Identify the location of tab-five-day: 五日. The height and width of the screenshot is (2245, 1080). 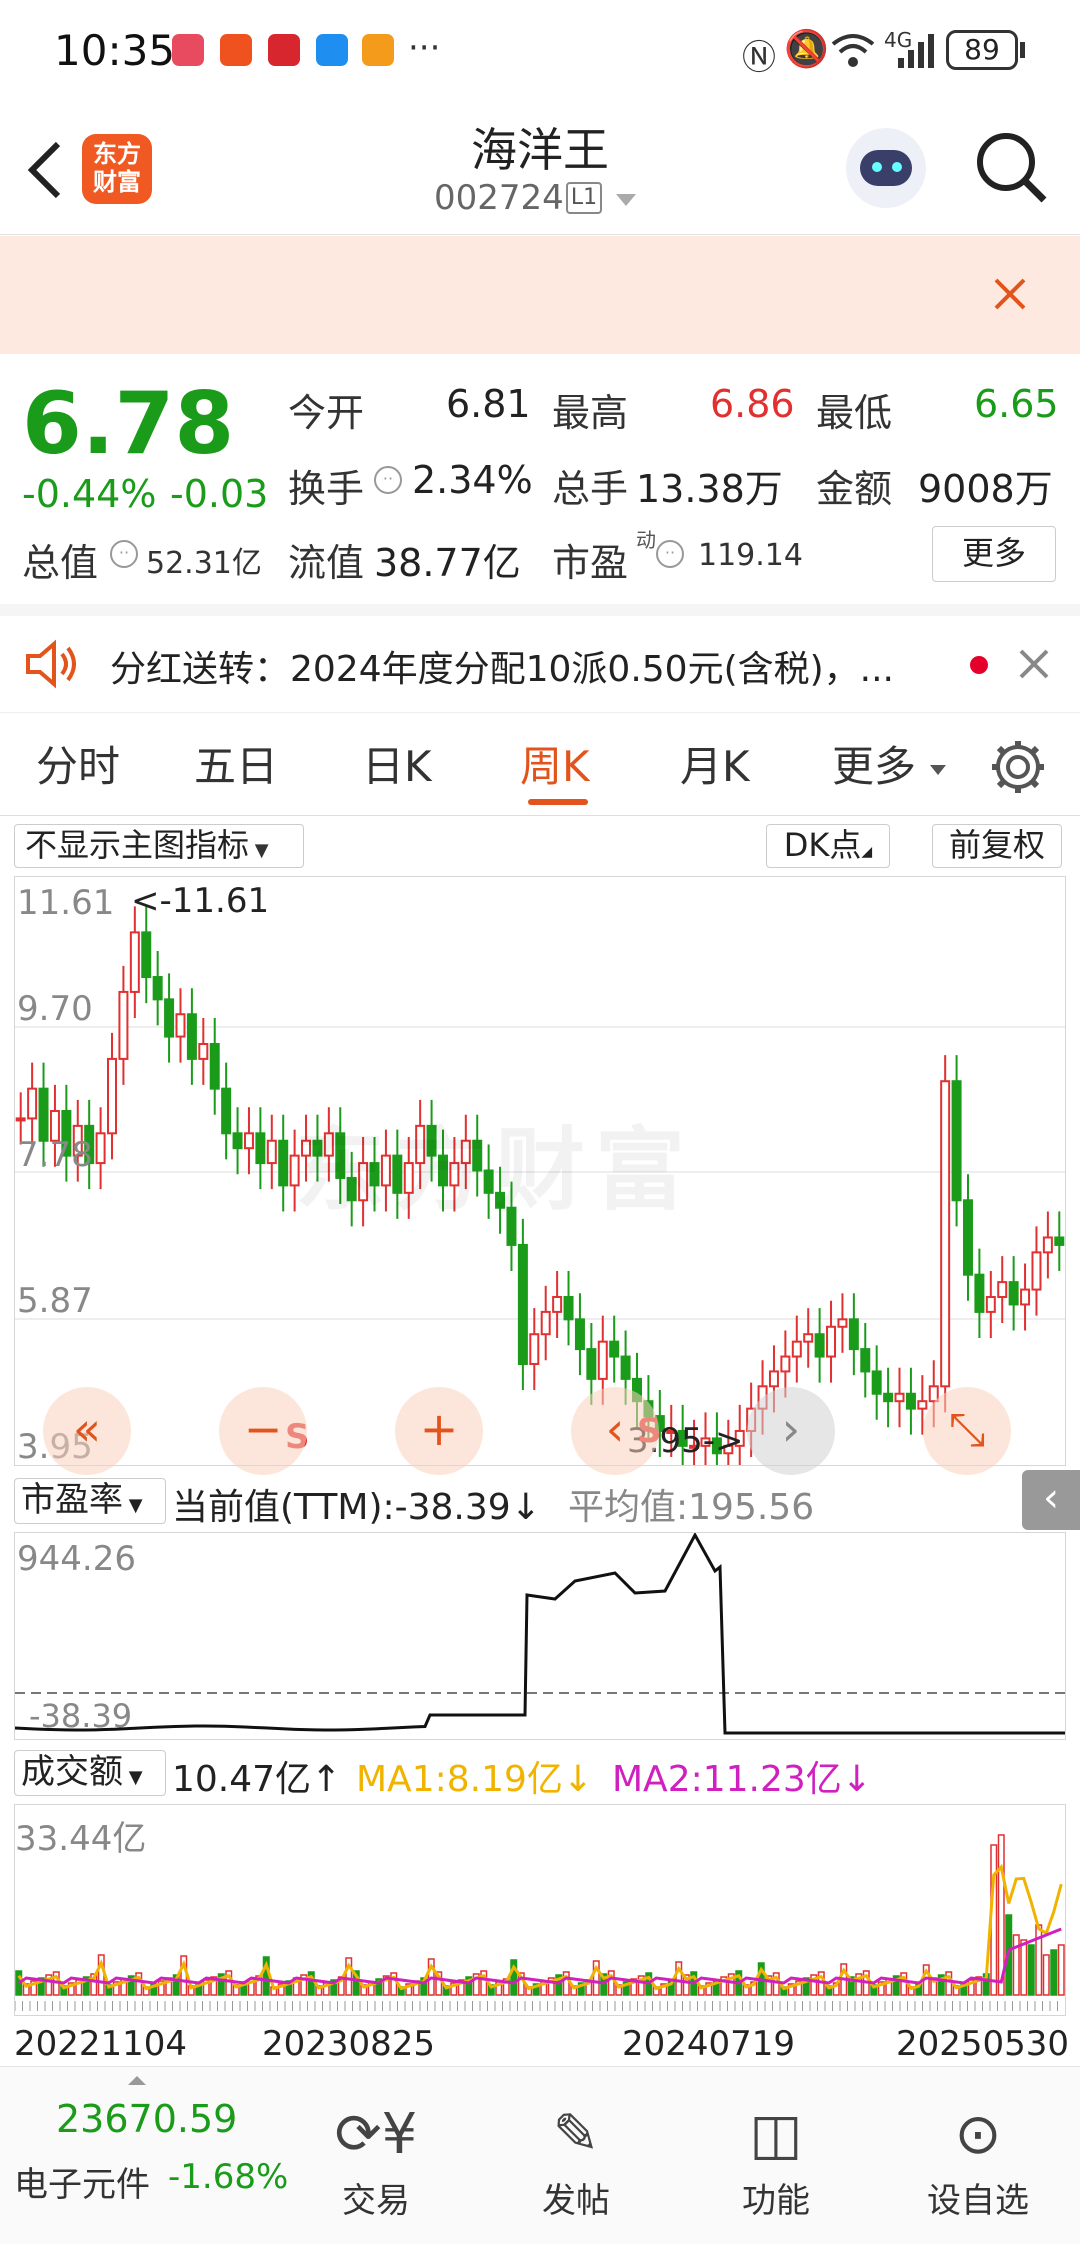
(236, 763).